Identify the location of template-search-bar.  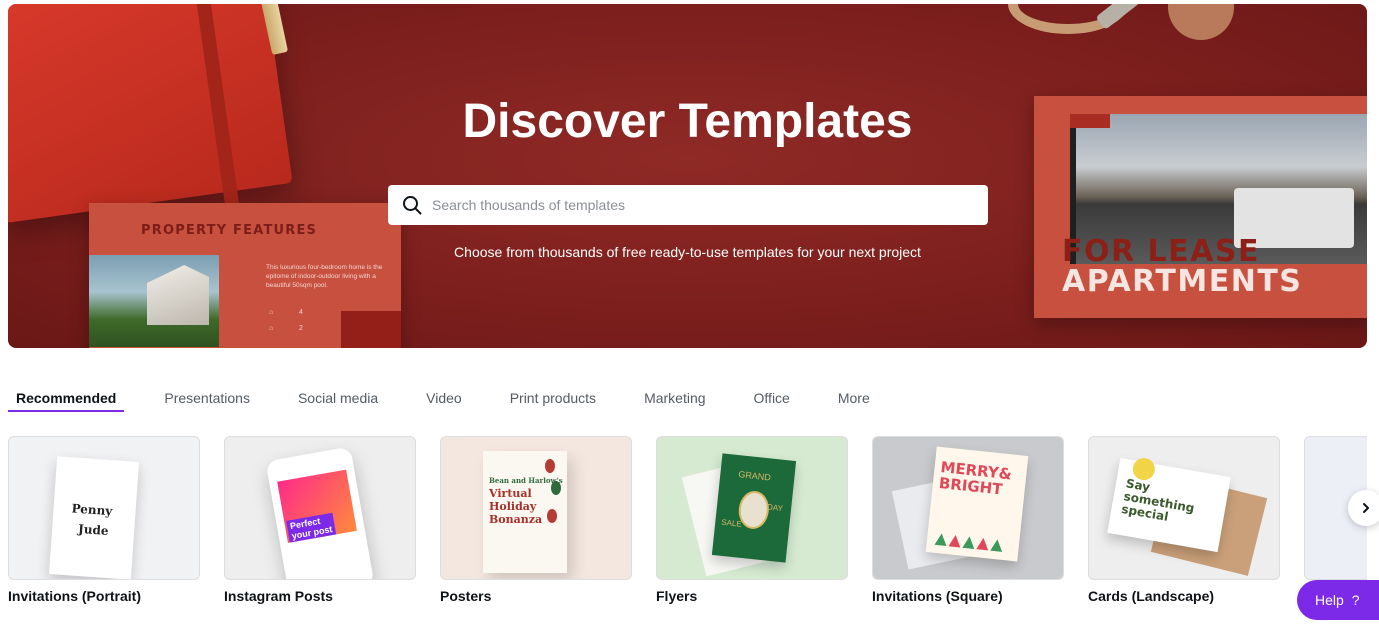
(688, 205).